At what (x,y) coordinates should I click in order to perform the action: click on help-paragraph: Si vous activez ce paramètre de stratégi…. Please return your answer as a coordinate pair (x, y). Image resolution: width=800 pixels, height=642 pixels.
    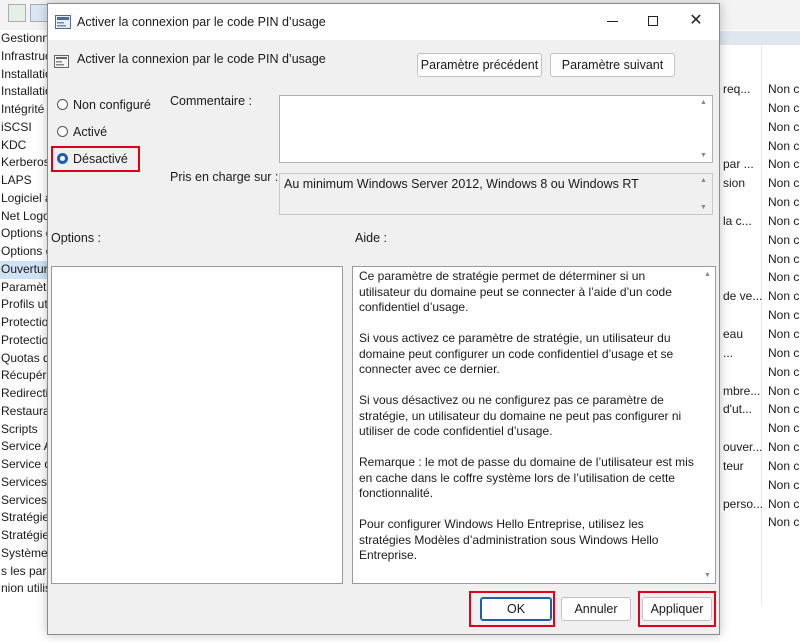
    Looking at the image, I should click on (516, 353).